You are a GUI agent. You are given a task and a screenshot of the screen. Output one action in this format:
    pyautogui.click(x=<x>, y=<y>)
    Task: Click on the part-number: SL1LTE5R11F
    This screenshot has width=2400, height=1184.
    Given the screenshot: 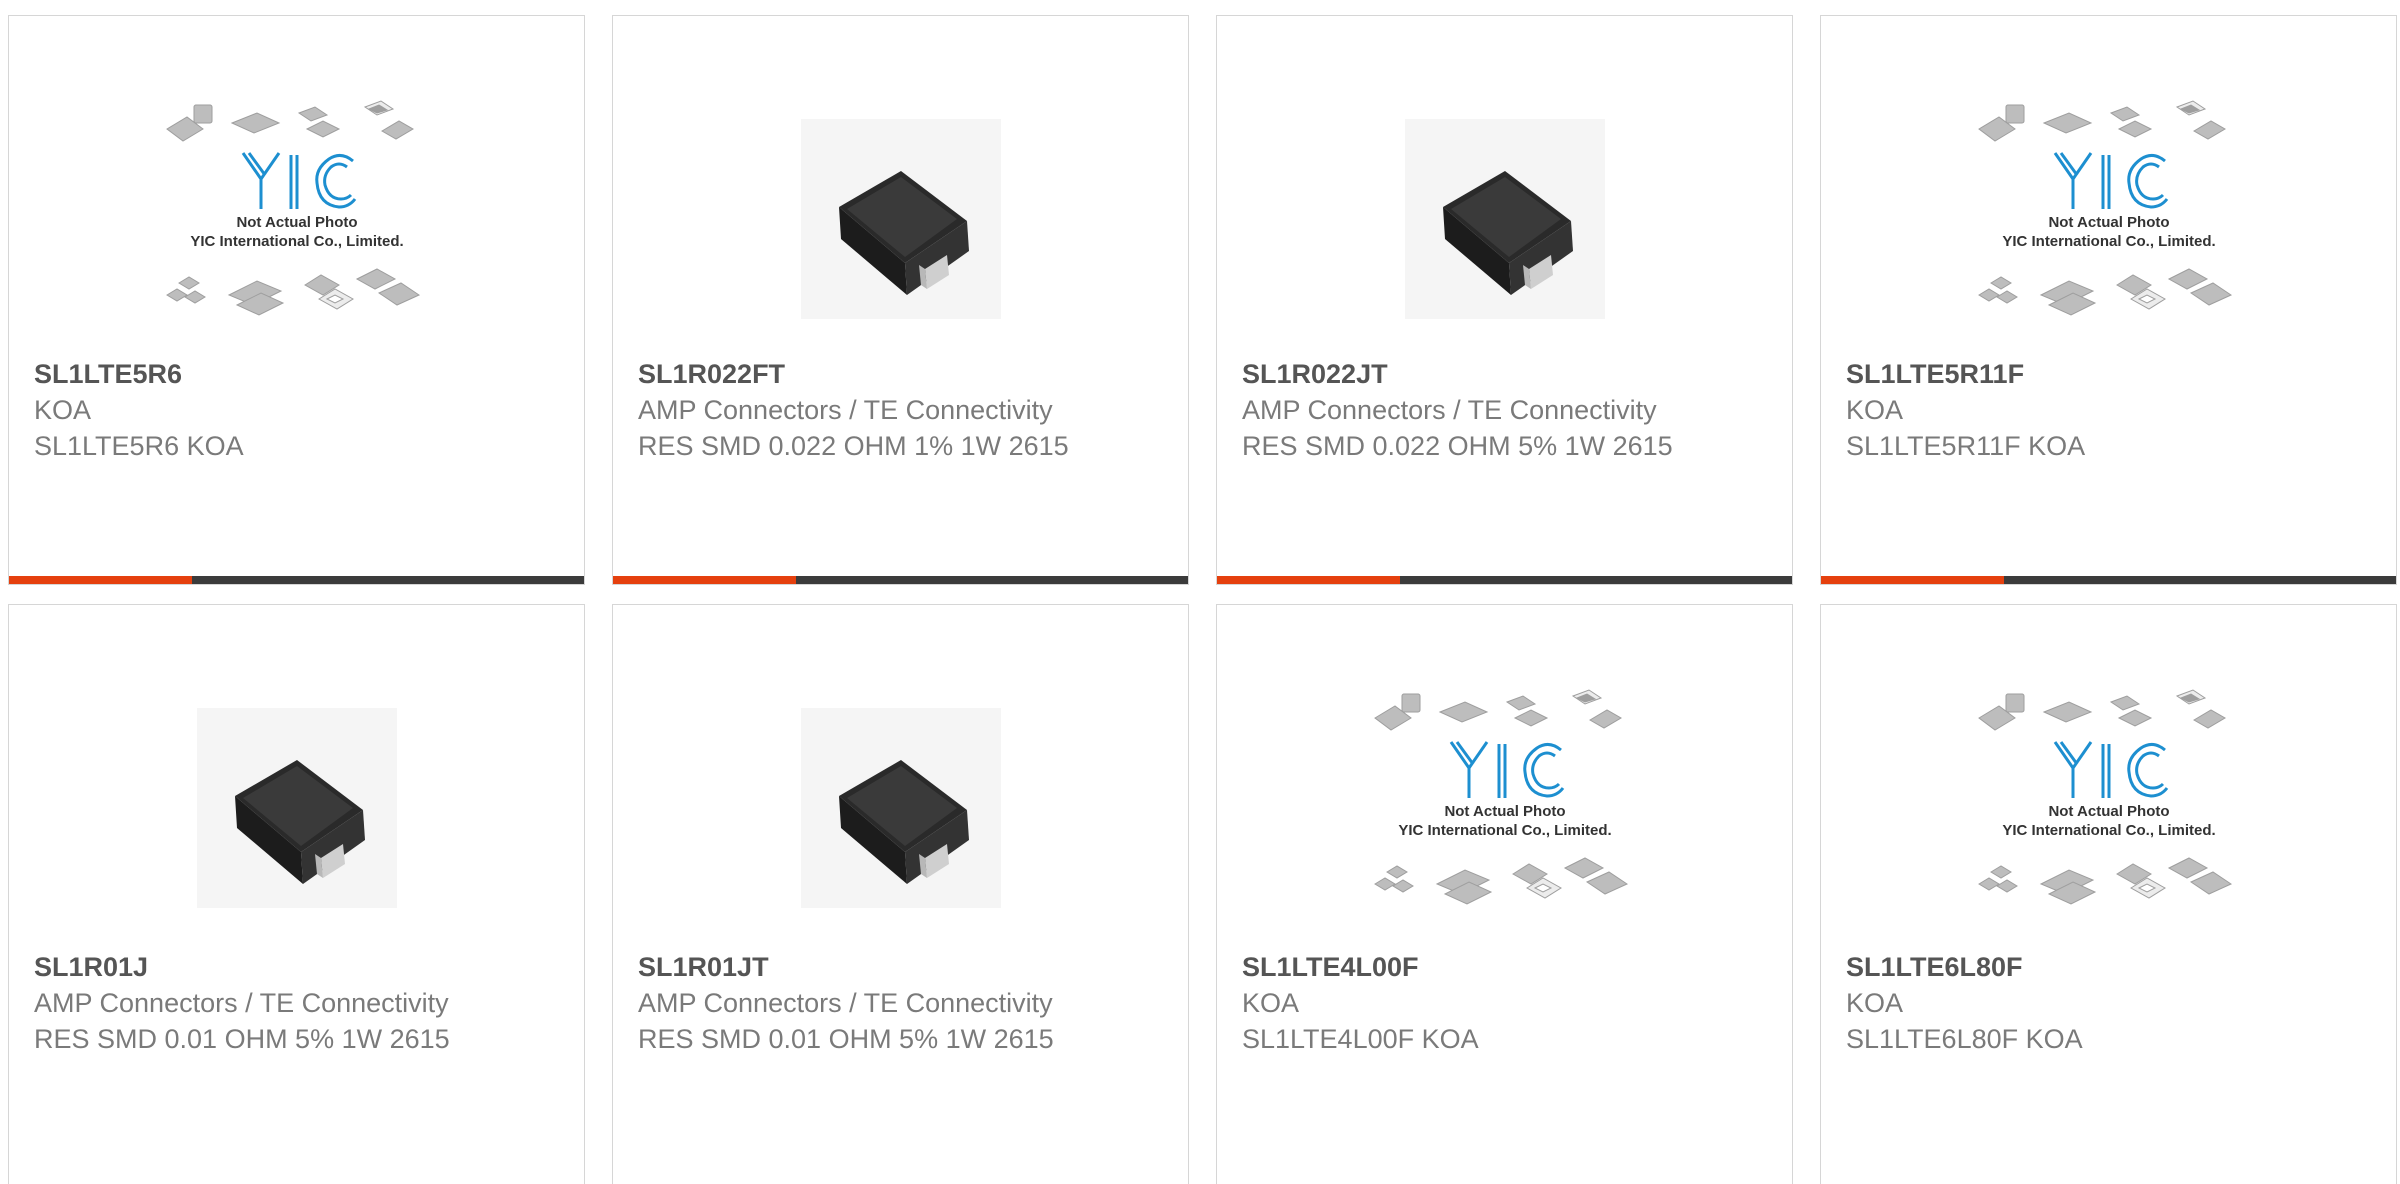 What is the action you would take?
    pyautogui.click(x=2108, y=374)
    